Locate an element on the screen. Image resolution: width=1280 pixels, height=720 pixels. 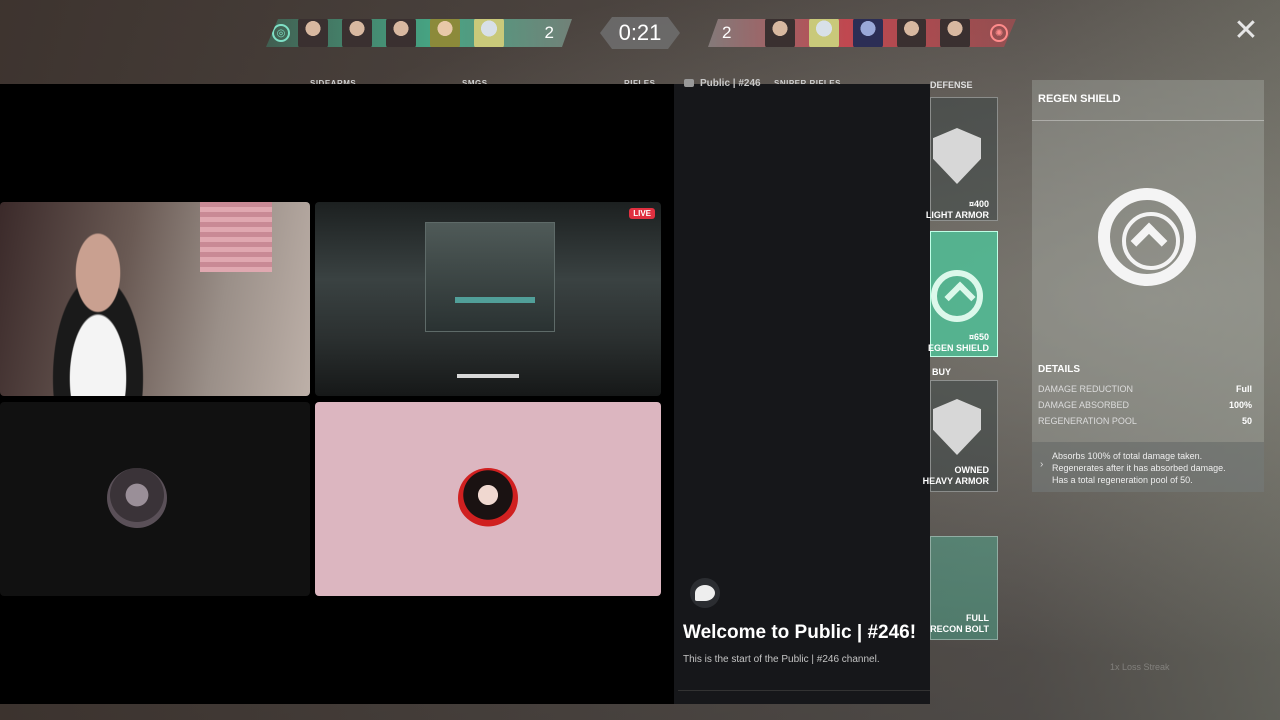
chat-bubble-icon is located at coordinates (705, 593).